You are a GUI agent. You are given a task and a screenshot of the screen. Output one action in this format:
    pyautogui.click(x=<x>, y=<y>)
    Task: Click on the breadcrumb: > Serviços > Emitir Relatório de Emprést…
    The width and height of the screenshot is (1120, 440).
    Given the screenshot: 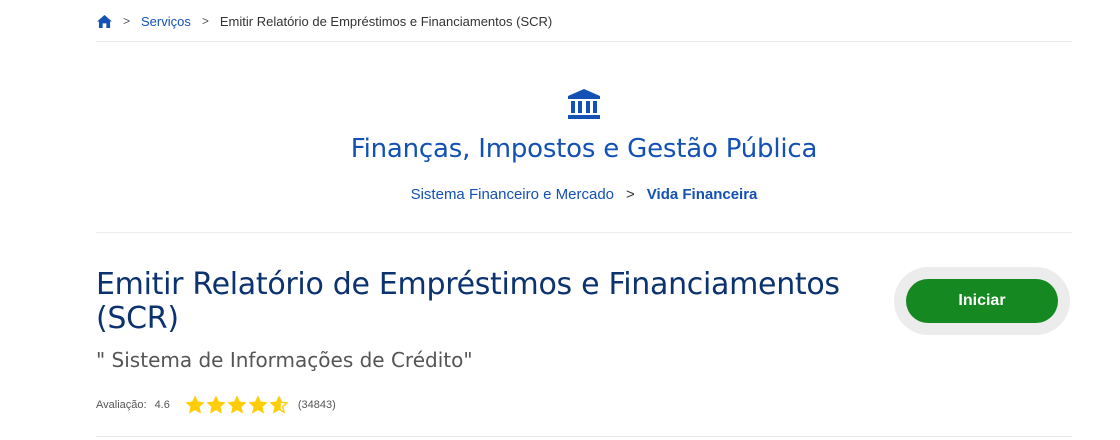 What is the action you would take?
    pyautogui.click(x=324, y=21)
    